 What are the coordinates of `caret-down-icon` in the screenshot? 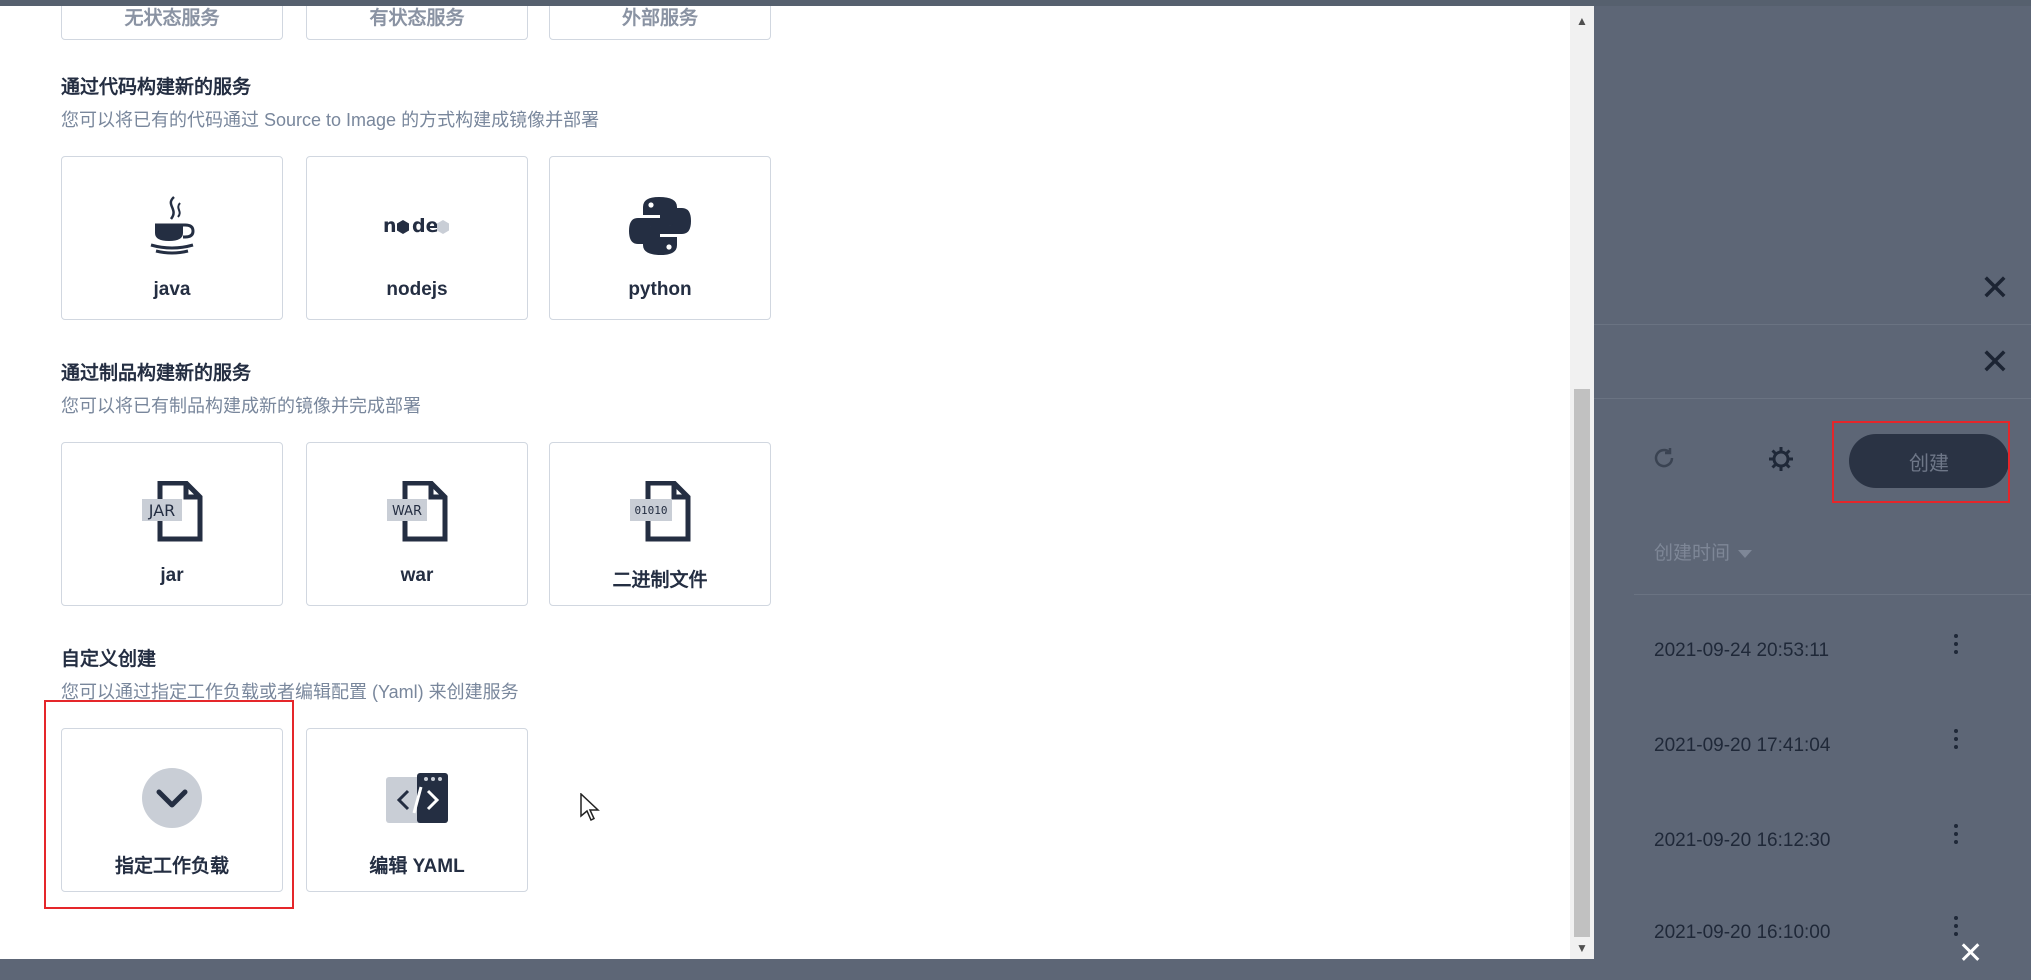 It's located at (1745, 553).